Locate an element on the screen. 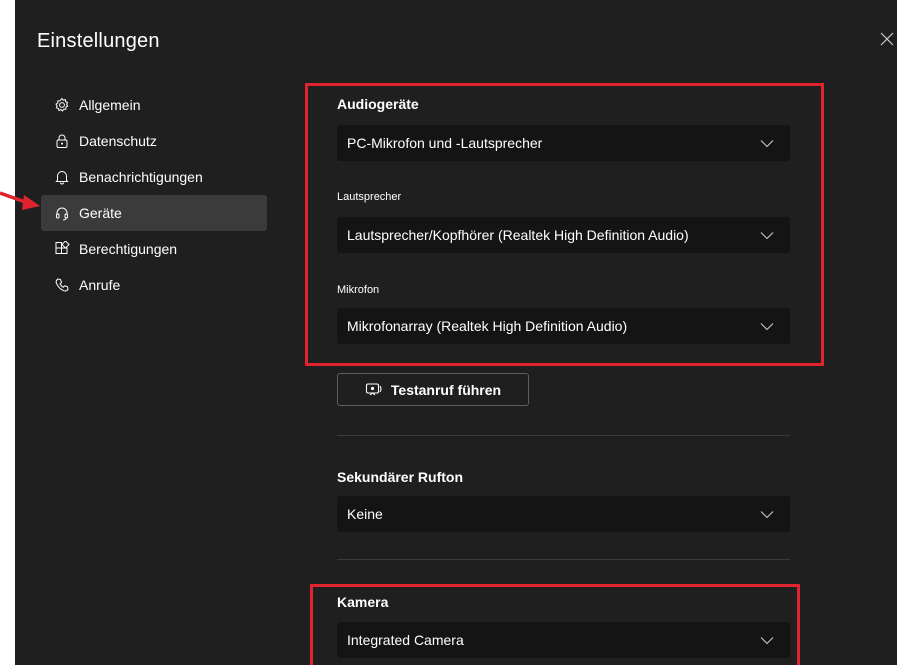 Image resolution: width=897 pixels, height=665 pixels. lock-icon is located at coordinates (62, 141).